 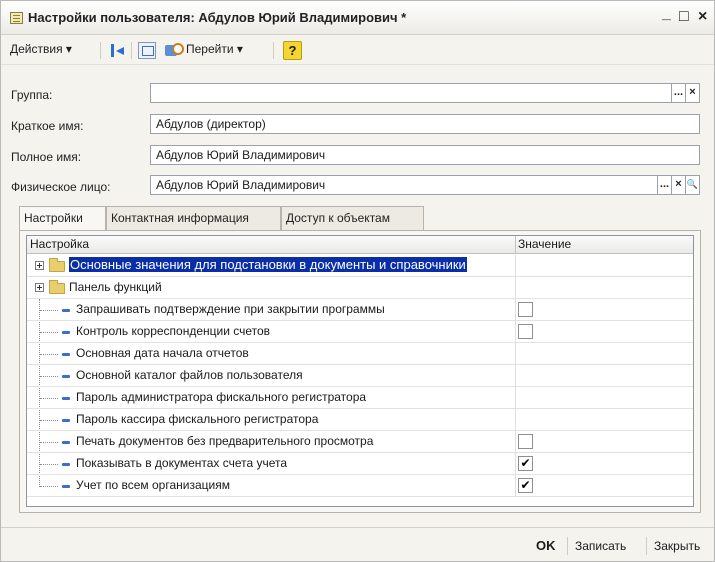 I want to click on edit-form-icon, so click(x=147, y=50).